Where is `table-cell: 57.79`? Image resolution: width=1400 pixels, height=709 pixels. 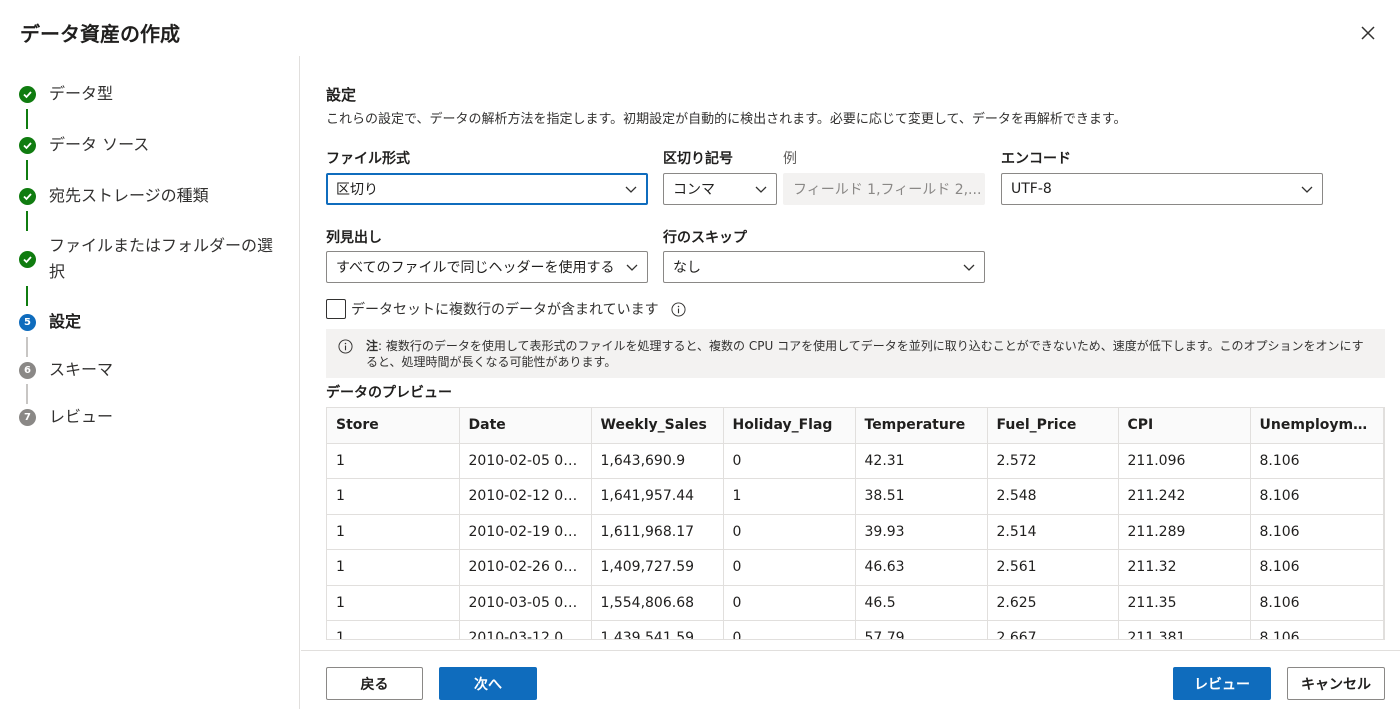 table-cell: 57.79 is located at coordinates (921, 629).